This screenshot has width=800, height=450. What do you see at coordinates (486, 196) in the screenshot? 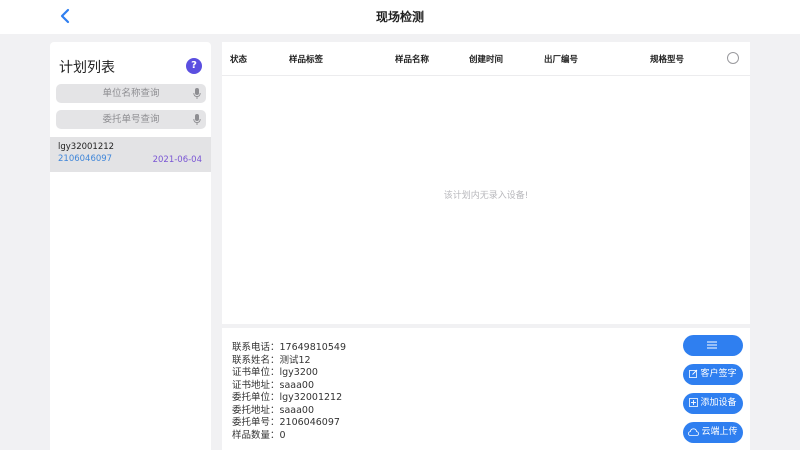
I see `empty-state-message: 该计划内无录入设备!` at bounding box center [486, 196].